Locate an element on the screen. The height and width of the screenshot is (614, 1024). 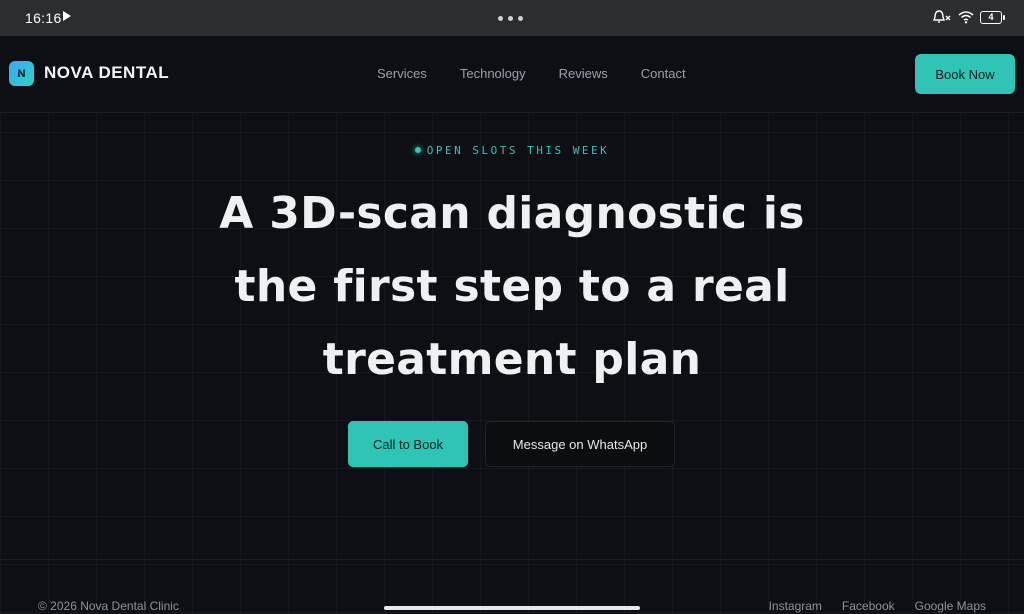
nav-link-reviews: Reviews is located at coordinates (583, 73).